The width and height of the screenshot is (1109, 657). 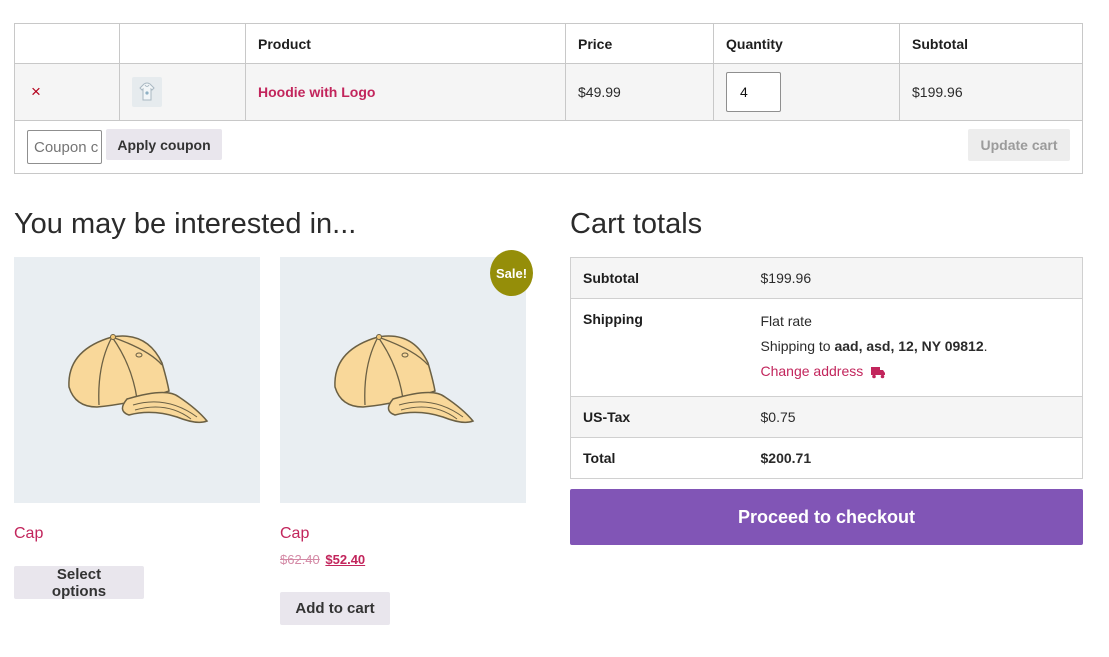 What do you see at coordinates (403, 559) in the screenshot?
I see `product-price: $62.40 $52.40` at bounding box center [403, 559].